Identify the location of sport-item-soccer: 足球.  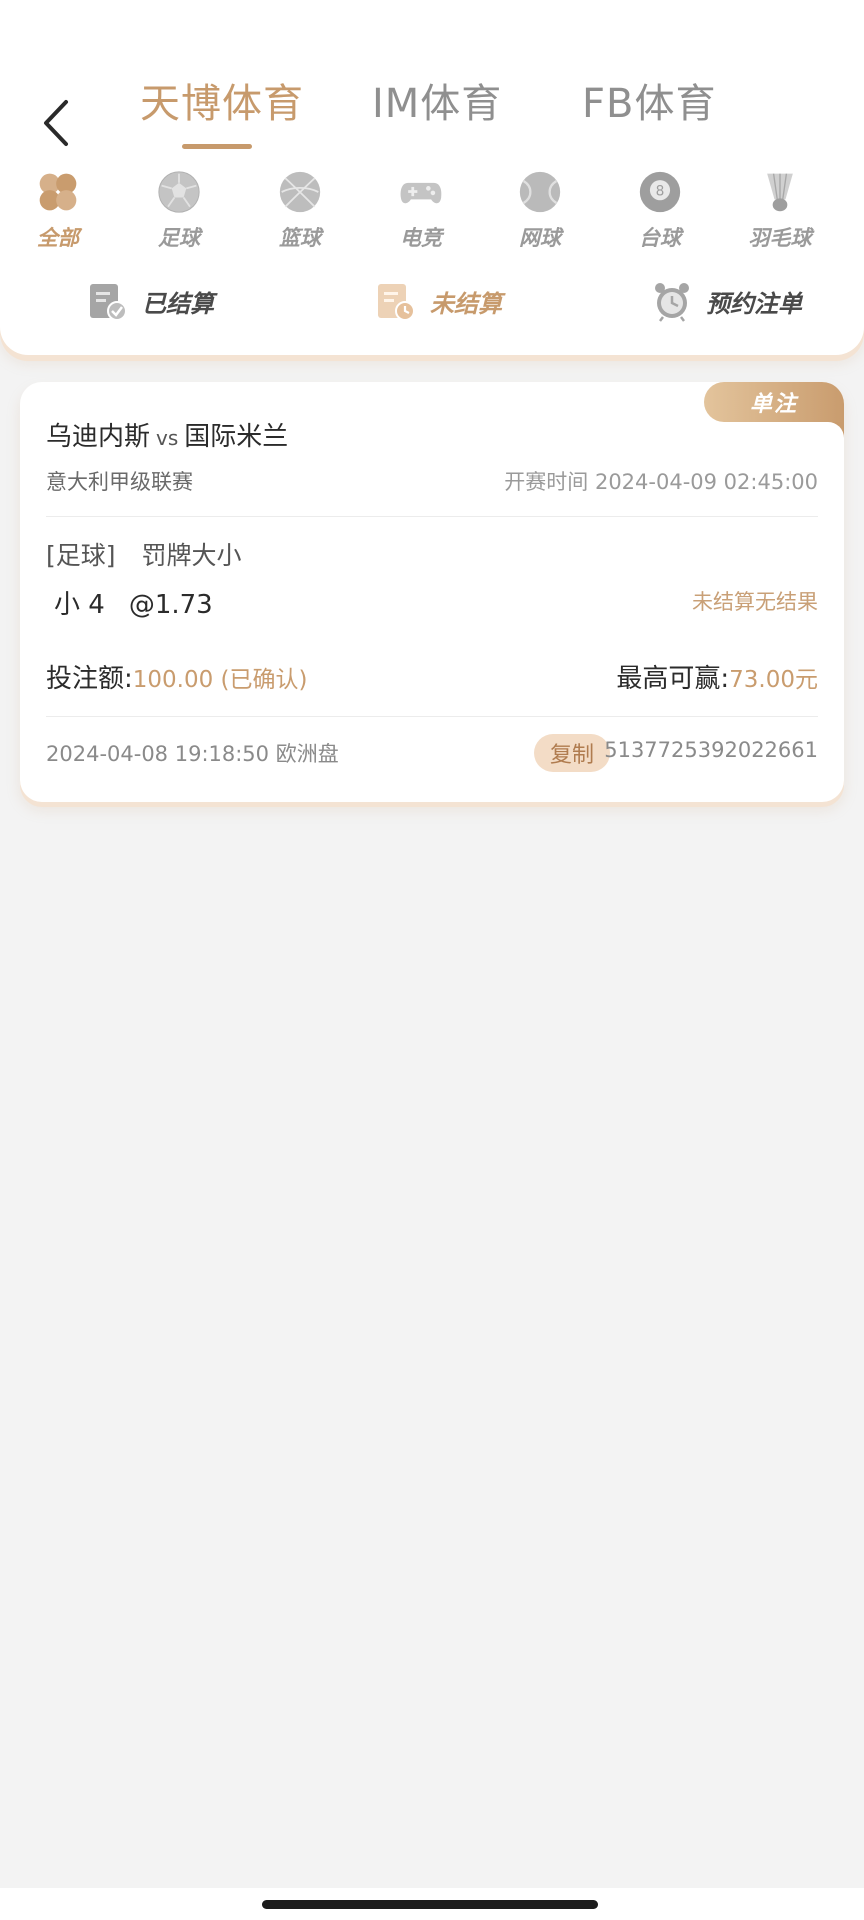
(179, 211).